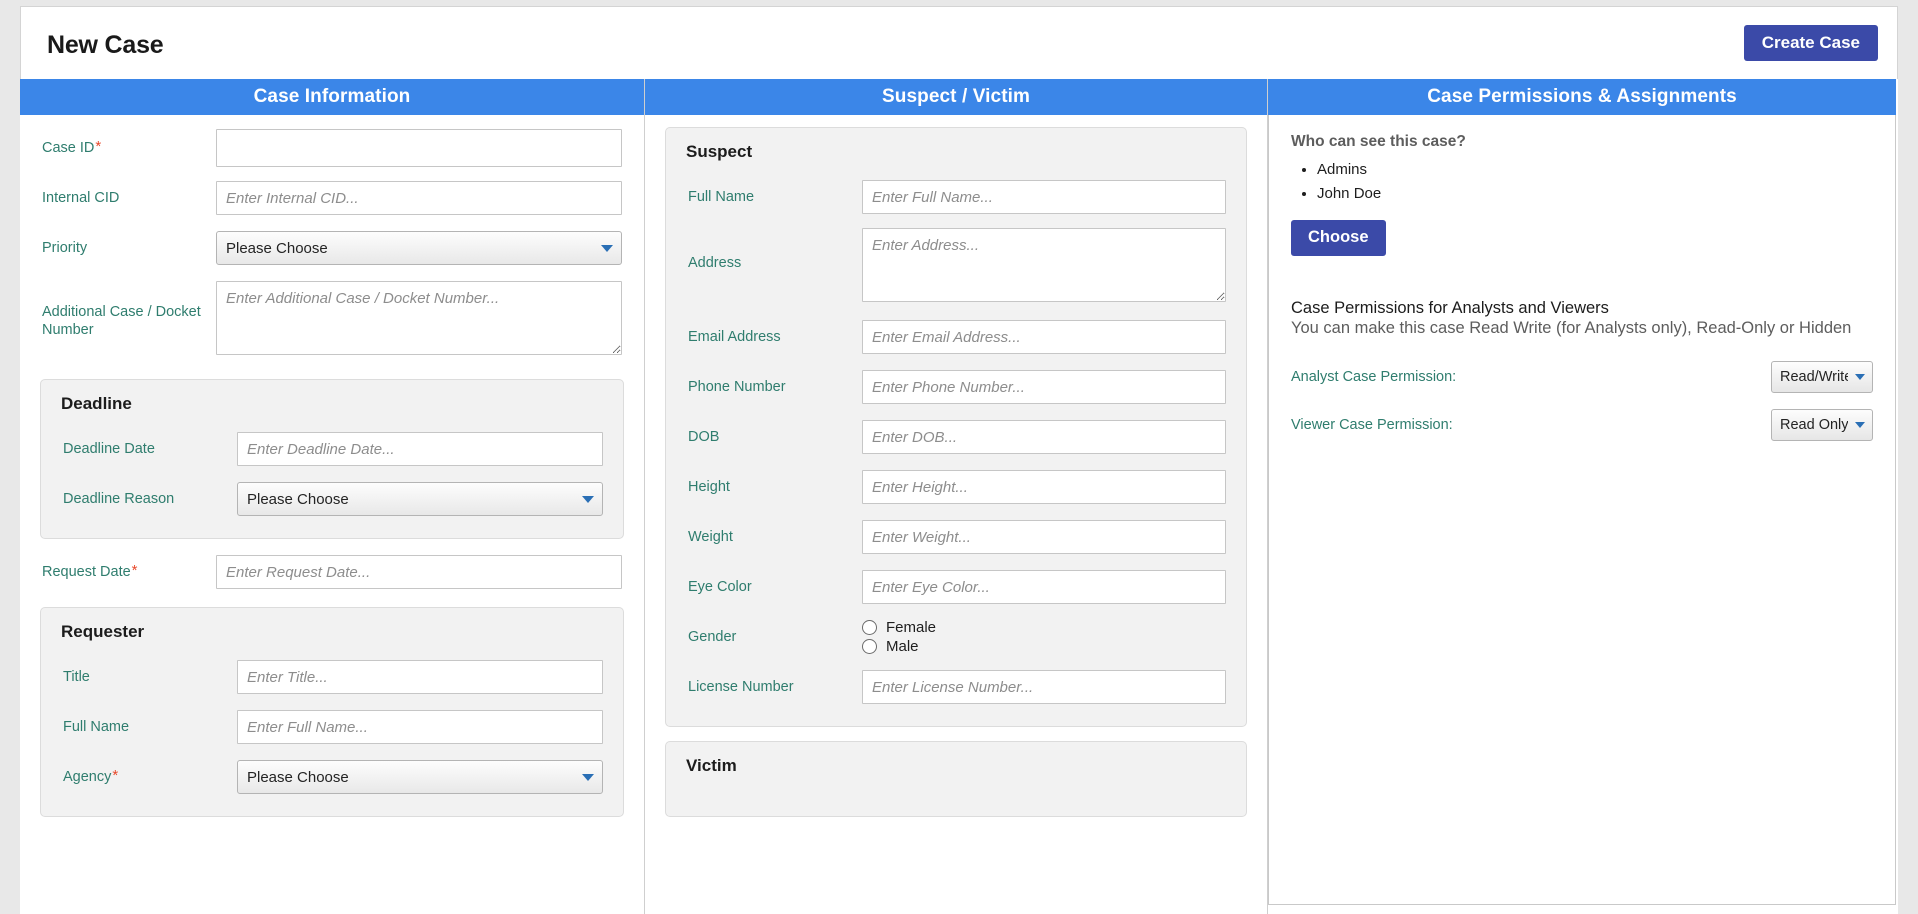 This screenshot has width=1918, height=914. What do you see at coordinates (1372, 424) in the screenshot?
I see `label-viewer-permission: Viewer Case Permission:` at bounding box center [1372, 424].